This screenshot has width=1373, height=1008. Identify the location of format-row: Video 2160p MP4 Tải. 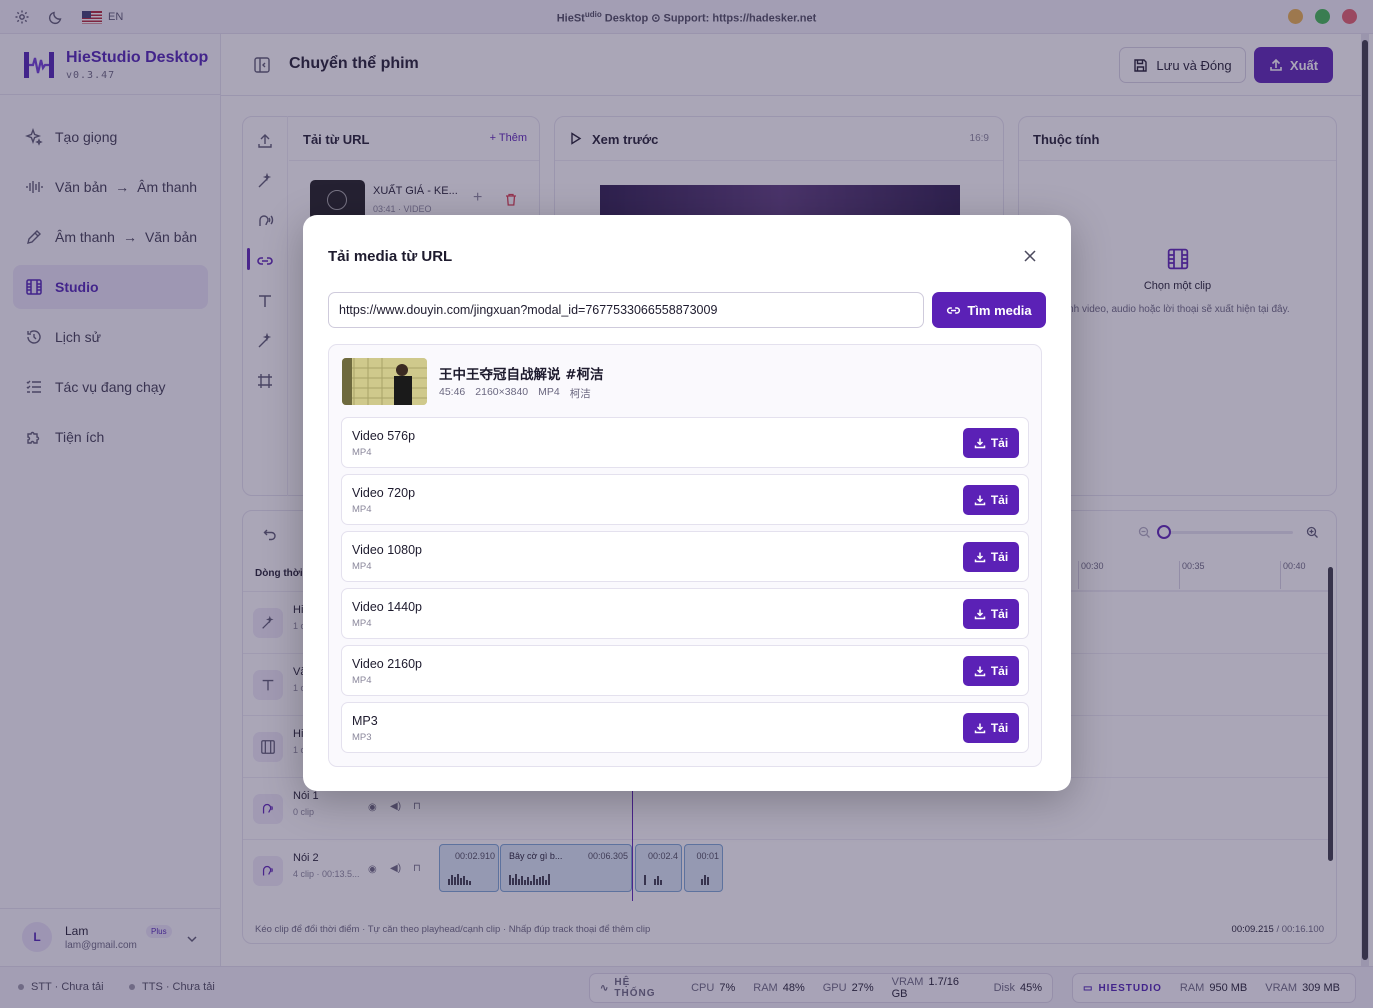
(685, 670).